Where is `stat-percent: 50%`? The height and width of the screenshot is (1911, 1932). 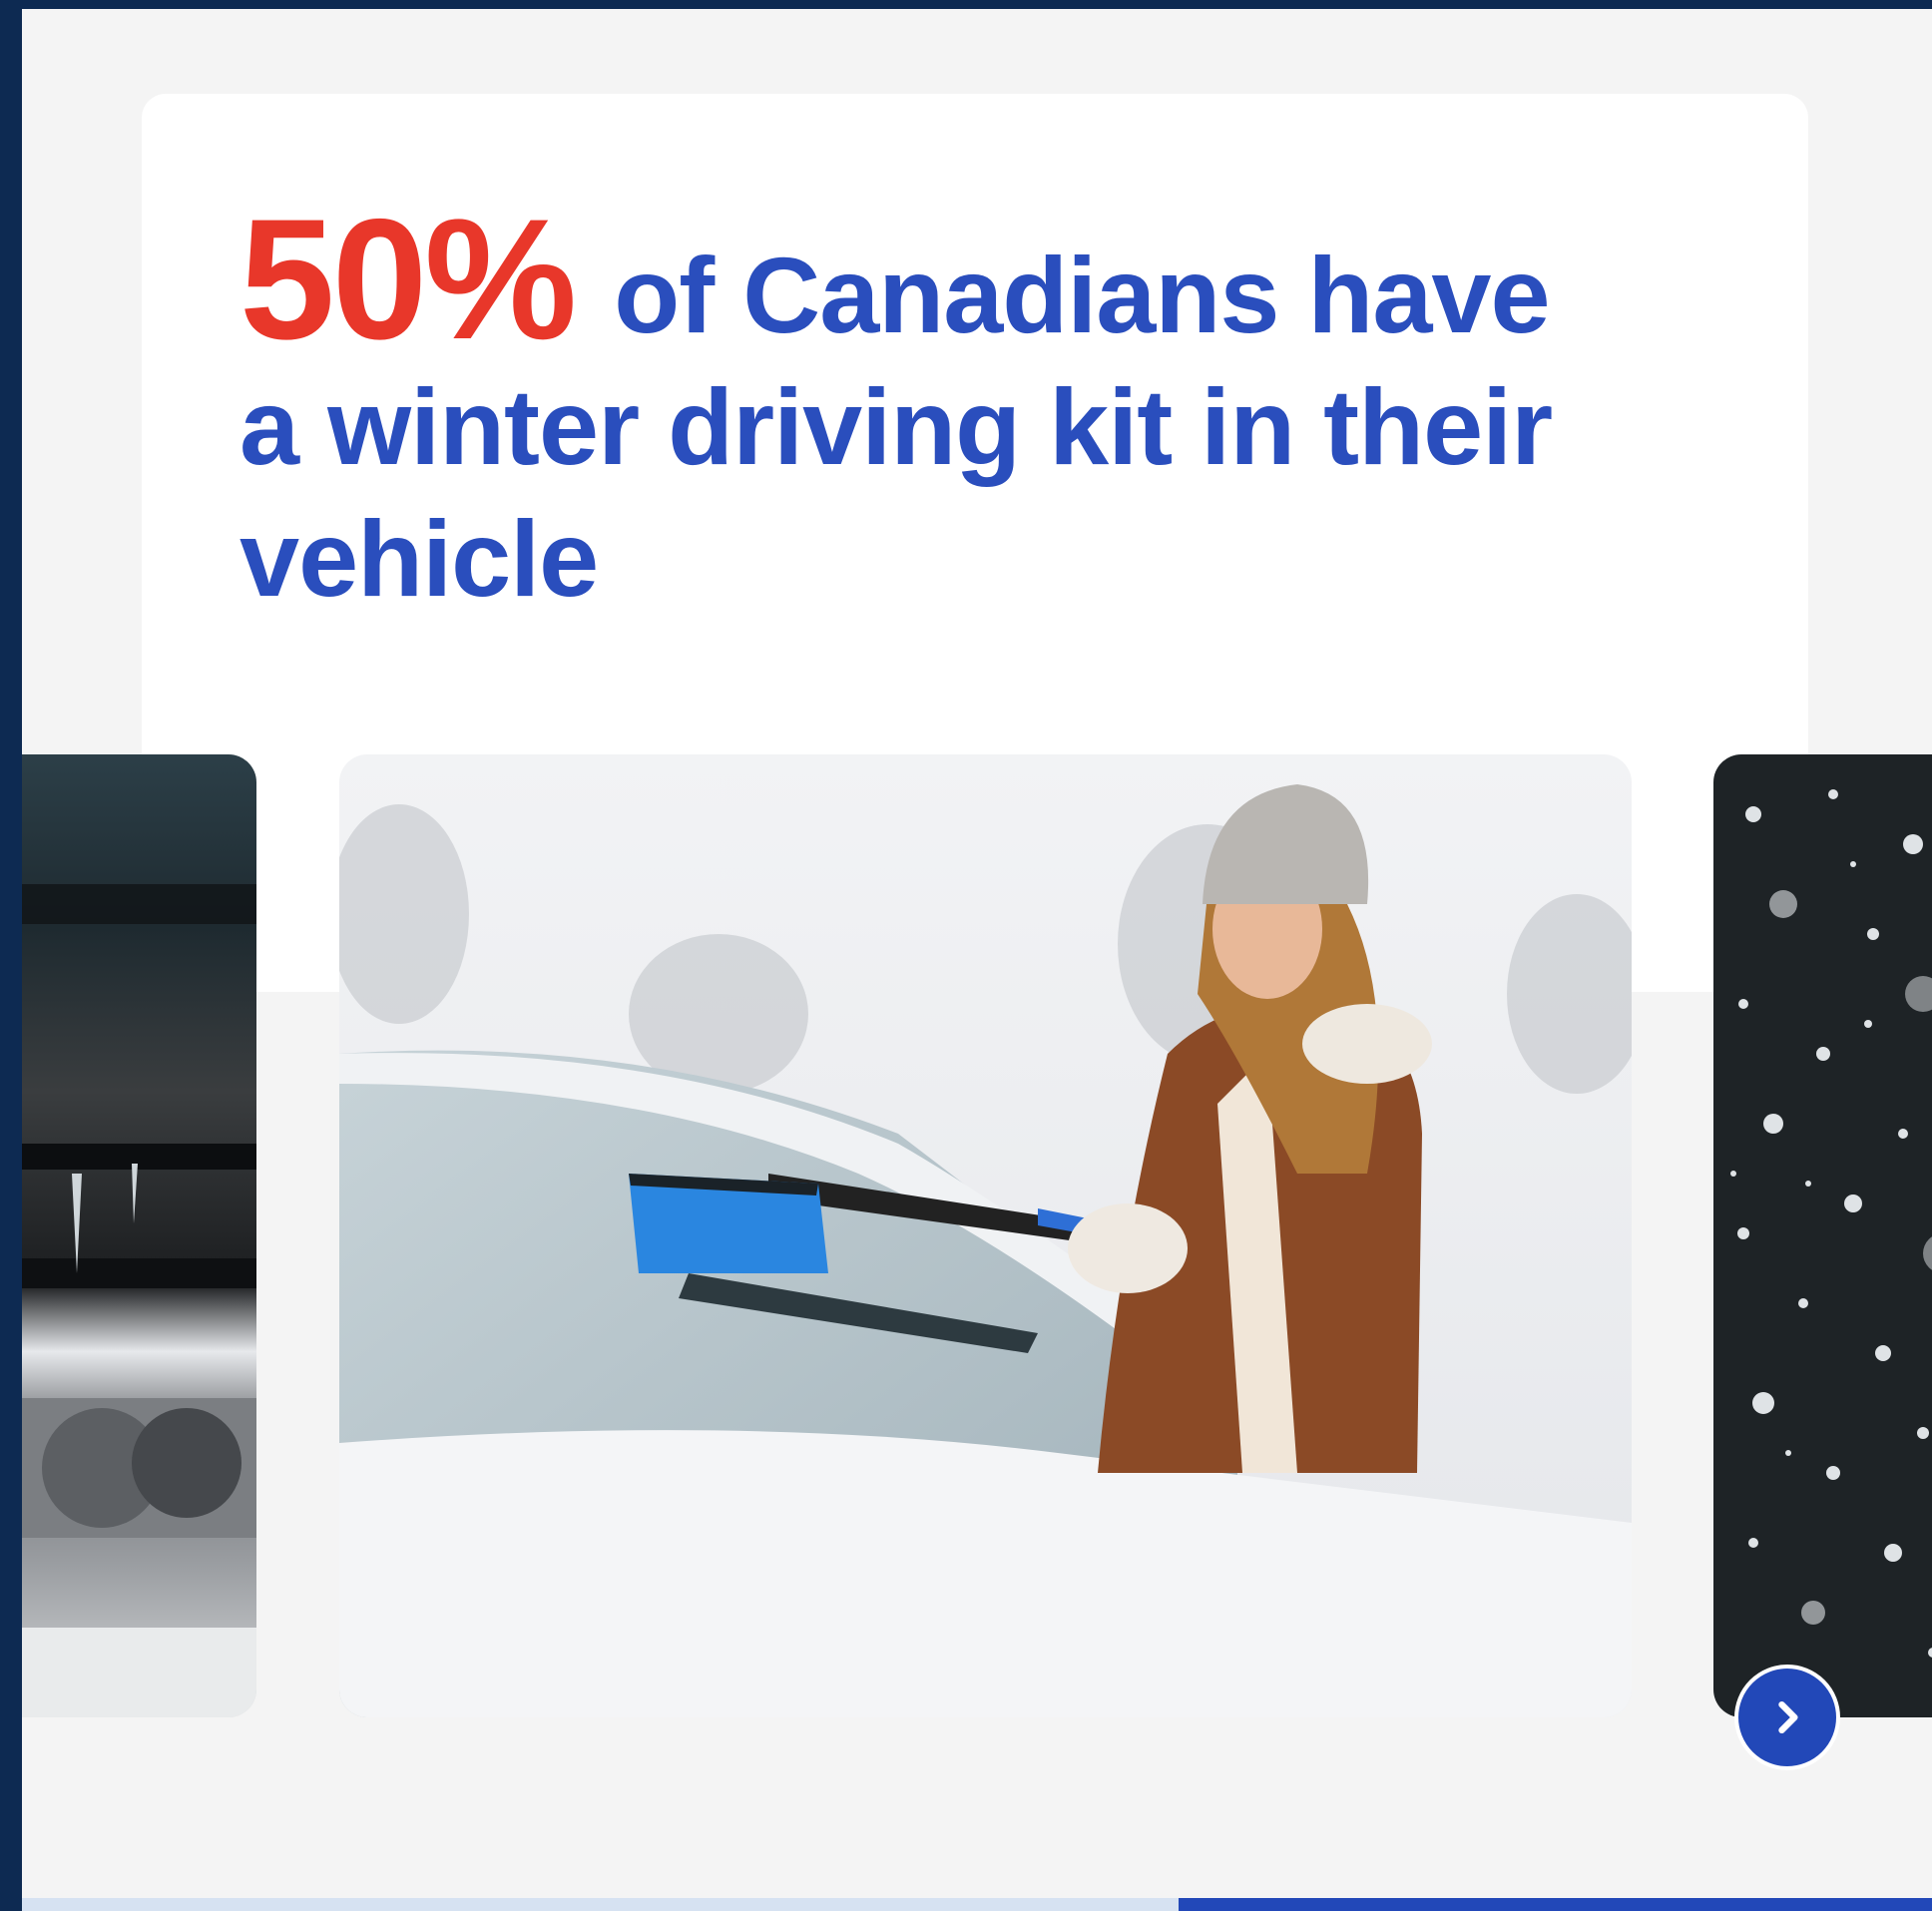
stat-percent: 50% is located at coordinates (408, 280).